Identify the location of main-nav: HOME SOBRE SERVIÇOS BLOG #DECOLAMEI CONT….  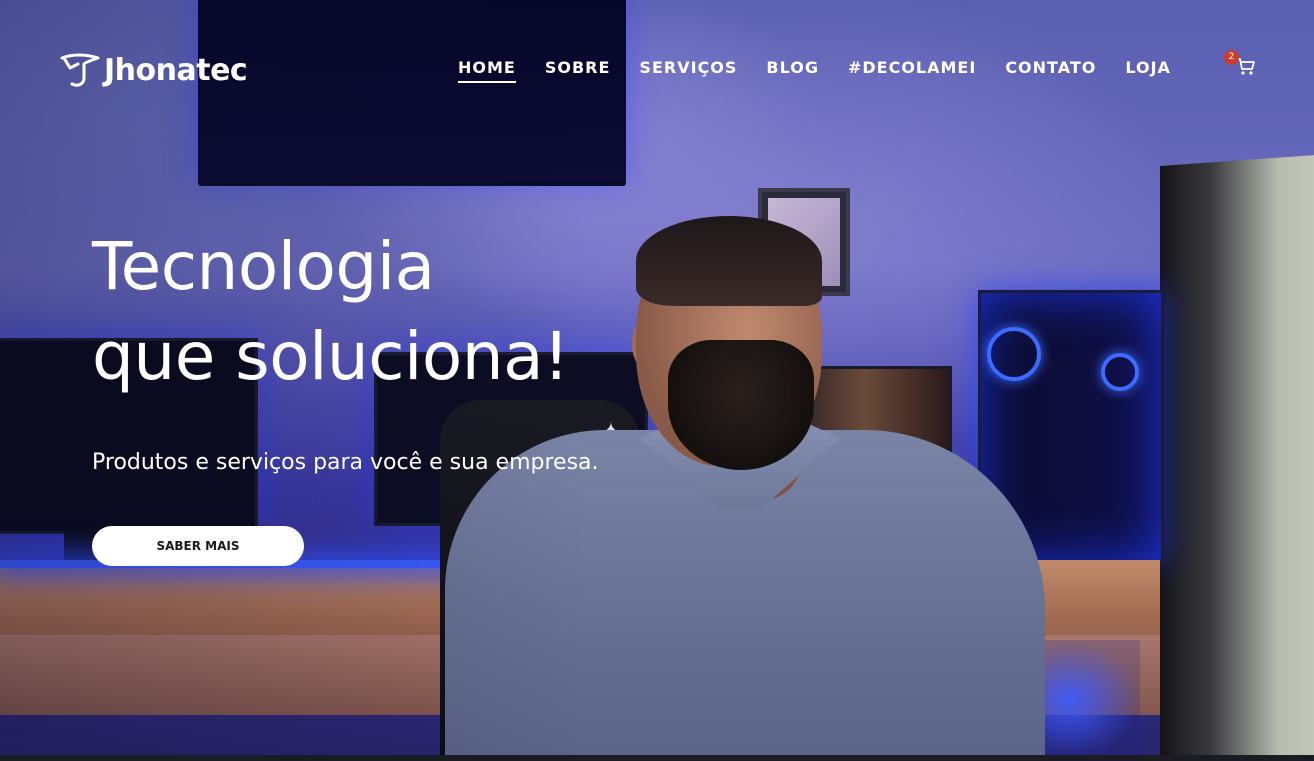
(814, 70).